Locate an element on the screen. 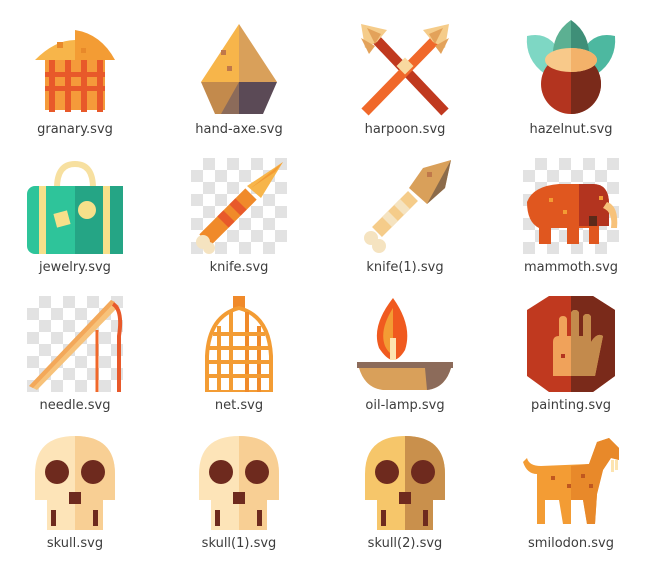 The image size is (654, 574). file-item: skull.svg is located at coordinates (75, 483).